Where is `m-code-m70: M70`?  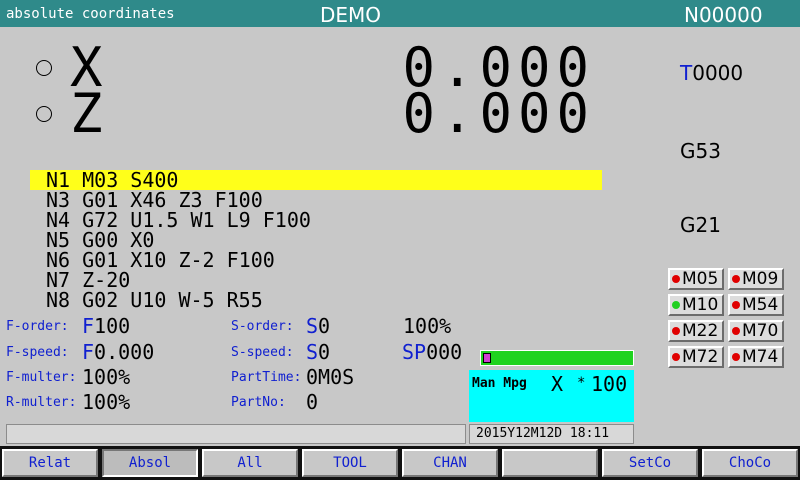 m-code-m70: M70 is located at coordinates (756, 331).